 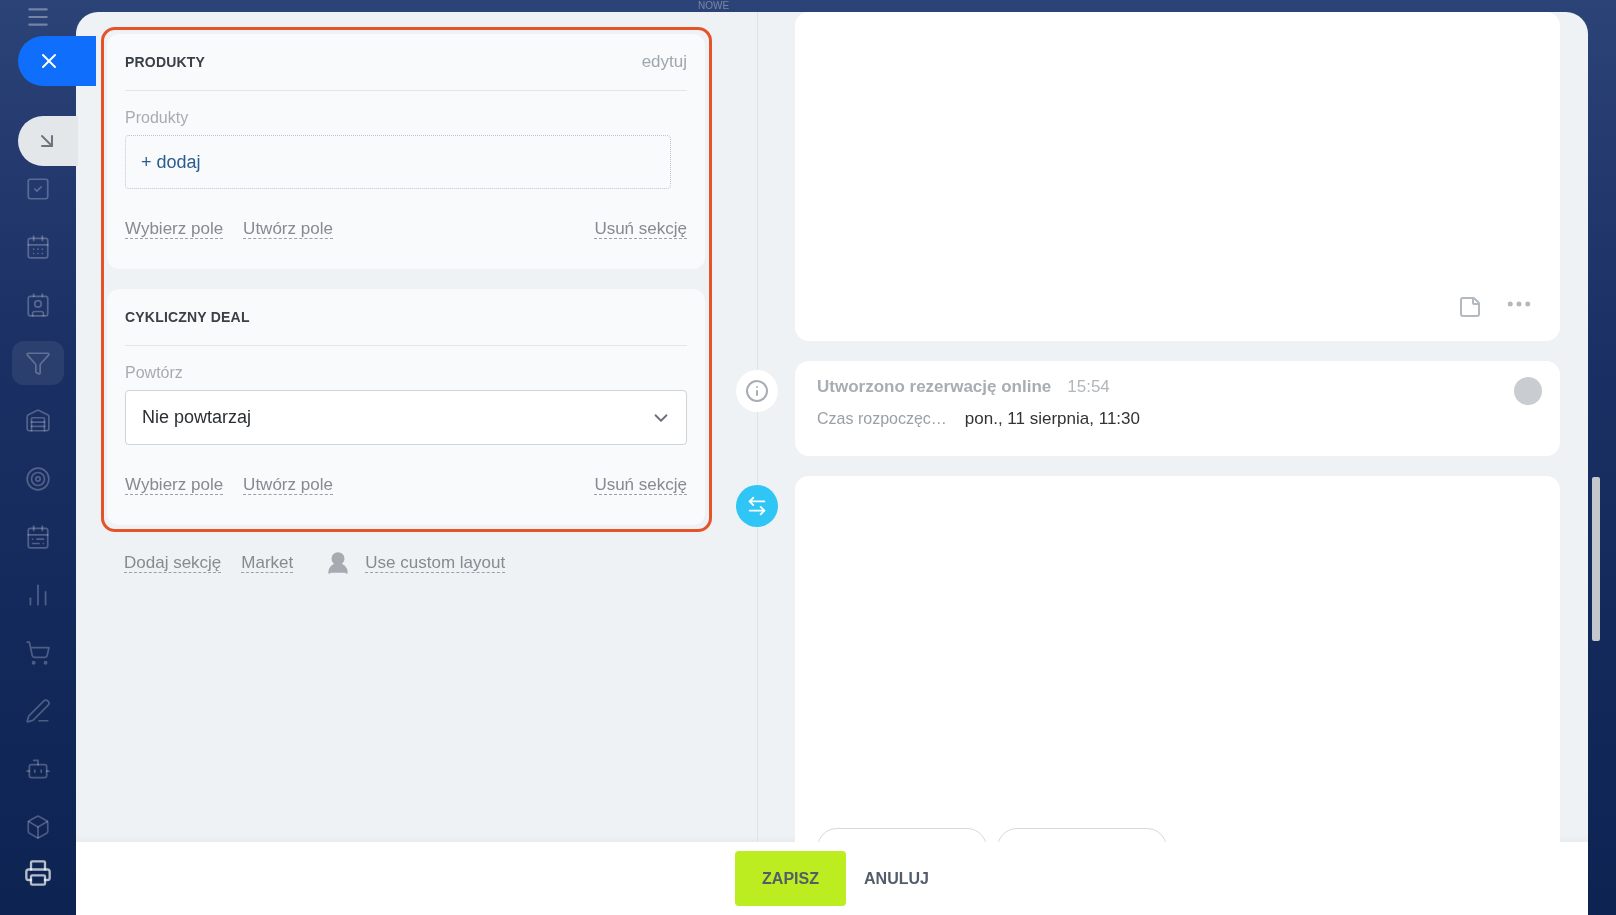 What do you see at coordinates (157, 118) in the screenshot?
I see `field-label: Produkty` at bounding box center [157, 118].